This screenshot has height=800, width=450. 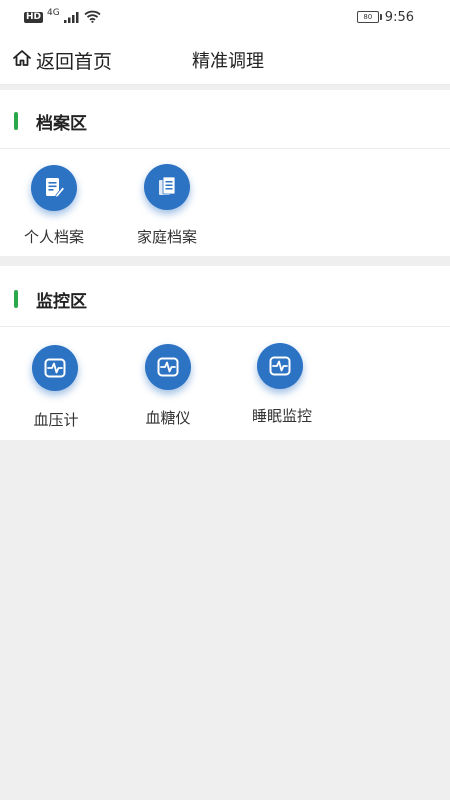 What do you see at coordinates (167, 187) in the screenshot?
I see `documents-icon` at bounding box center [167, 187].